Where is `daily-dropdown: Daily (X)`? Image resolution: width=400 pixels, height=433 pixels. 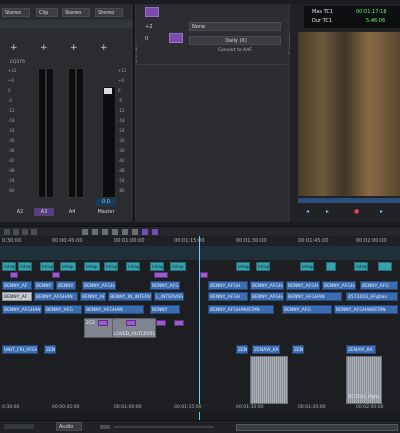
daily-dropdown: Daily (X) is located at coordinates (235, 40).